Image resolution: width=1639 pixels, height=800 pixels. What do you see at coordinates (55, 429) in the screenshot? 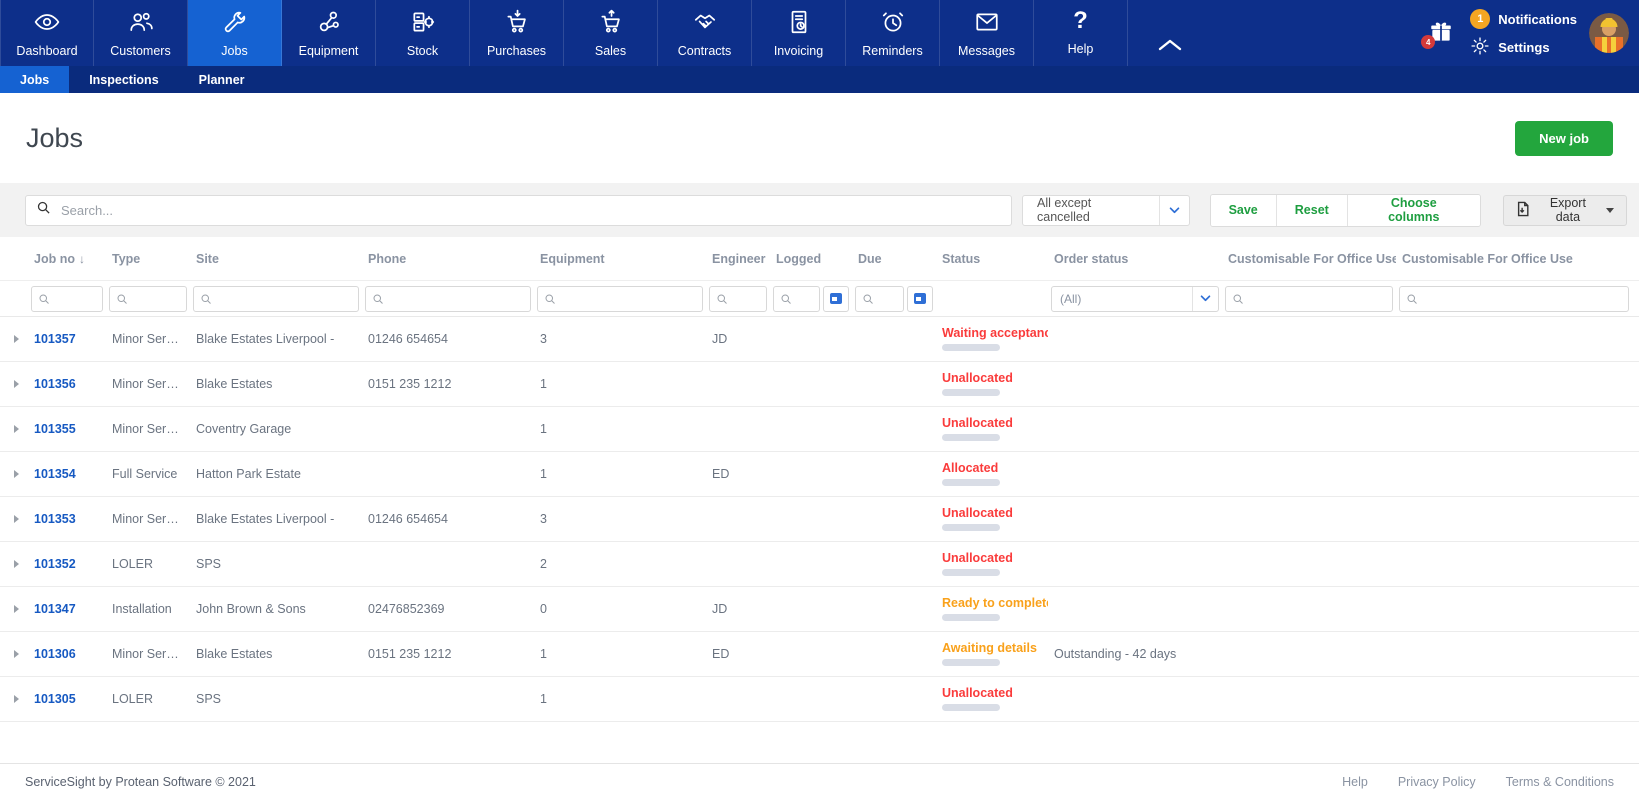
I see `job-number-link: 101355` at bounding box center [55, 429].